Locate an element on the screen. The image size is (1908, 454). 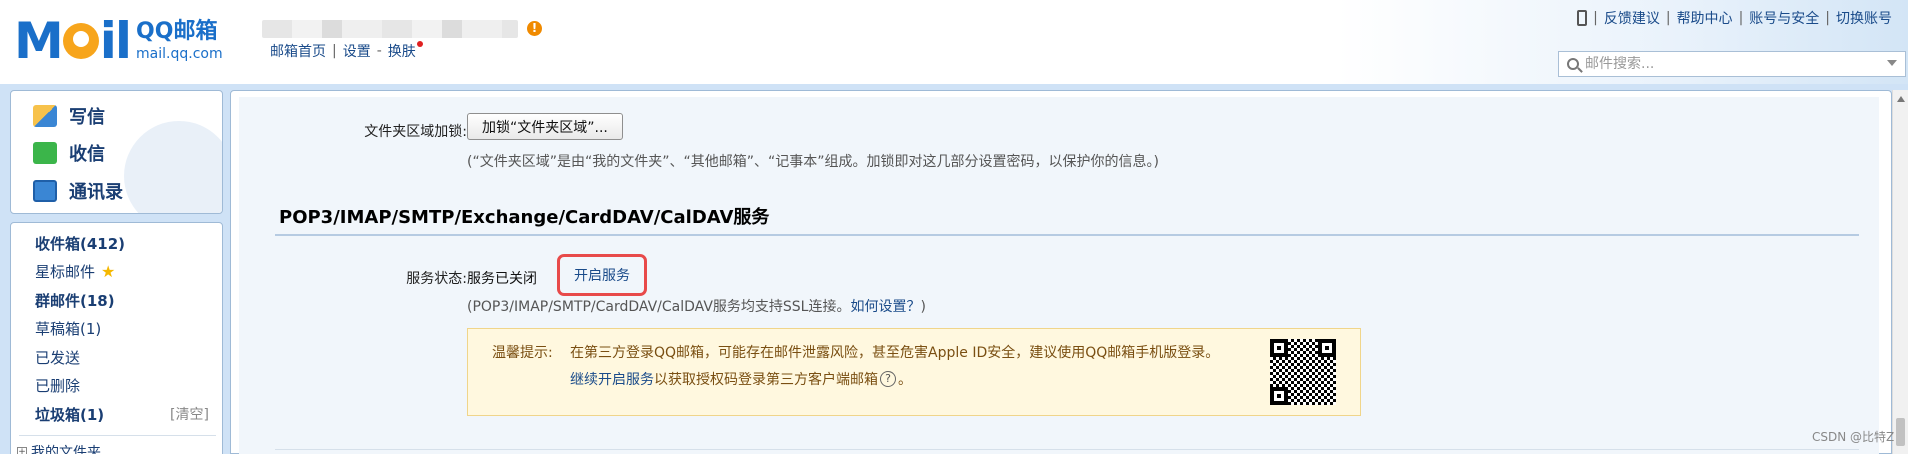
account-security-link: 账号与安全 is located at coordinates (1784, 18).